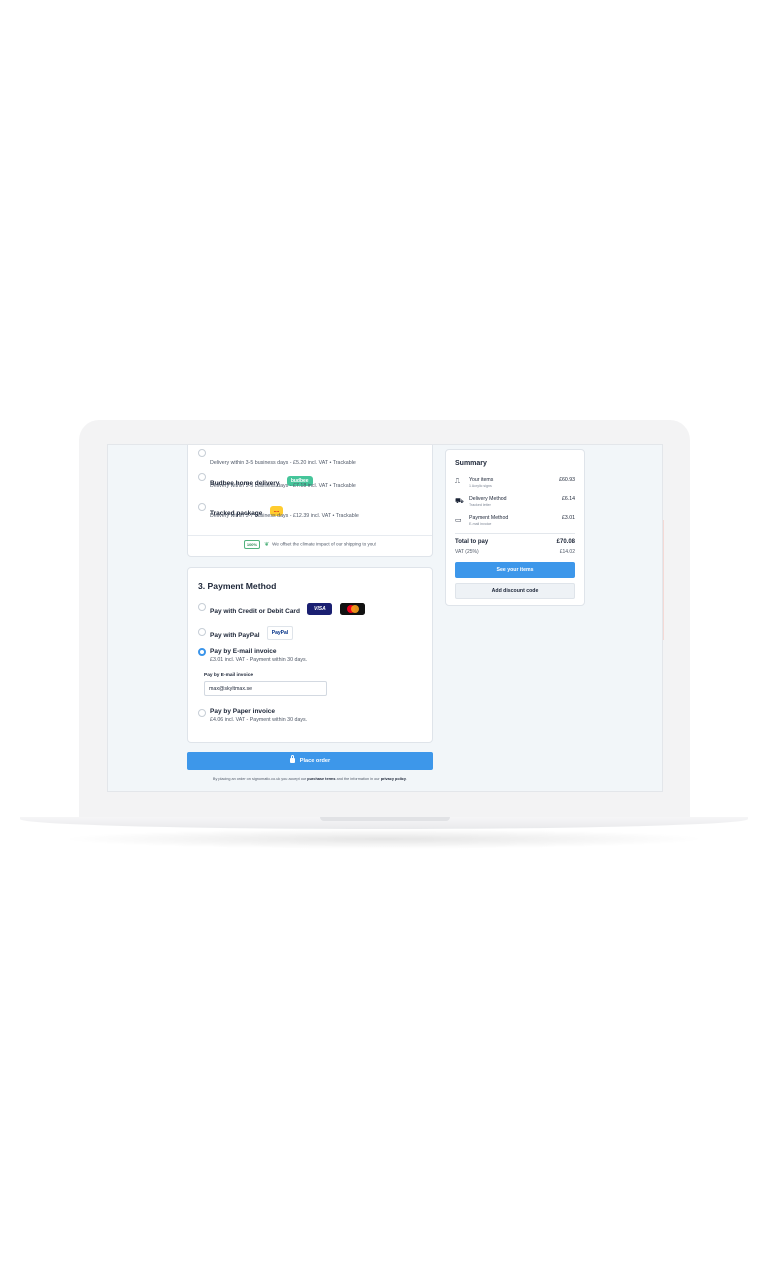 This screenshot has height=1280, width=768. What do you see at coordinates (515, 591) in the screenshot?
I see `add-discount-code-button: Add discount code` at bounding box center [515, 591].